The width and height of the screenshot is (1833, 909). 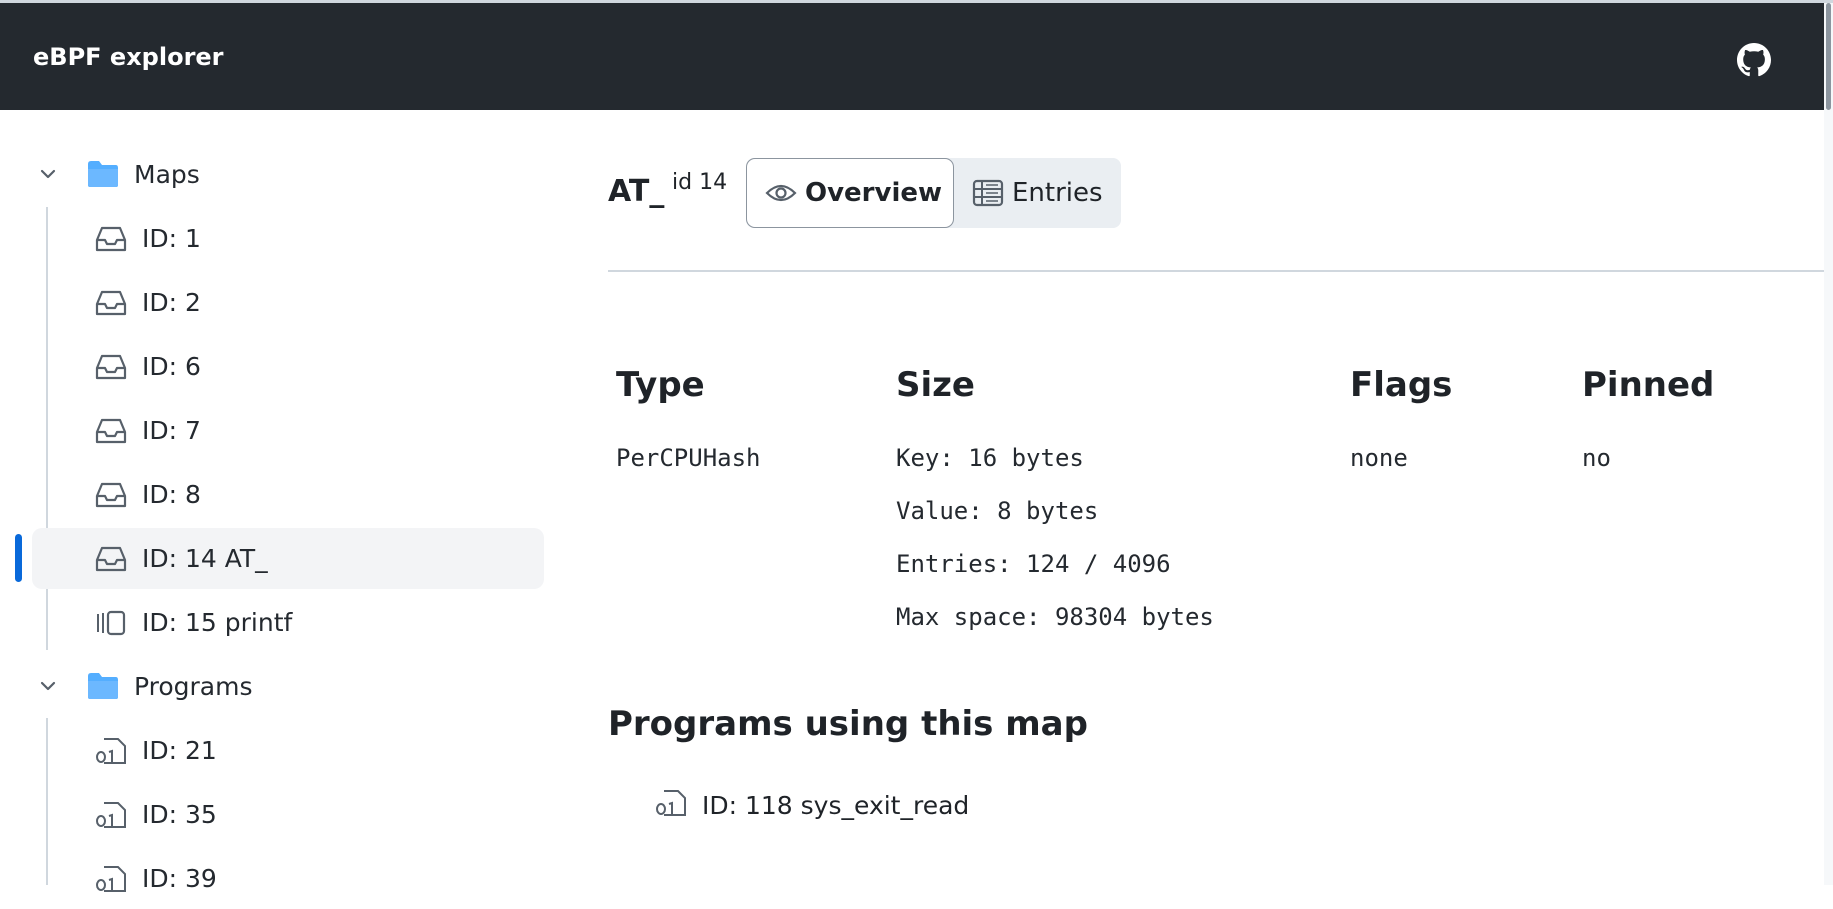 What do you see at coordinates (1379, 458) in the screenshot?
I see `flags-value: none` at bounding box center [1379, 458].